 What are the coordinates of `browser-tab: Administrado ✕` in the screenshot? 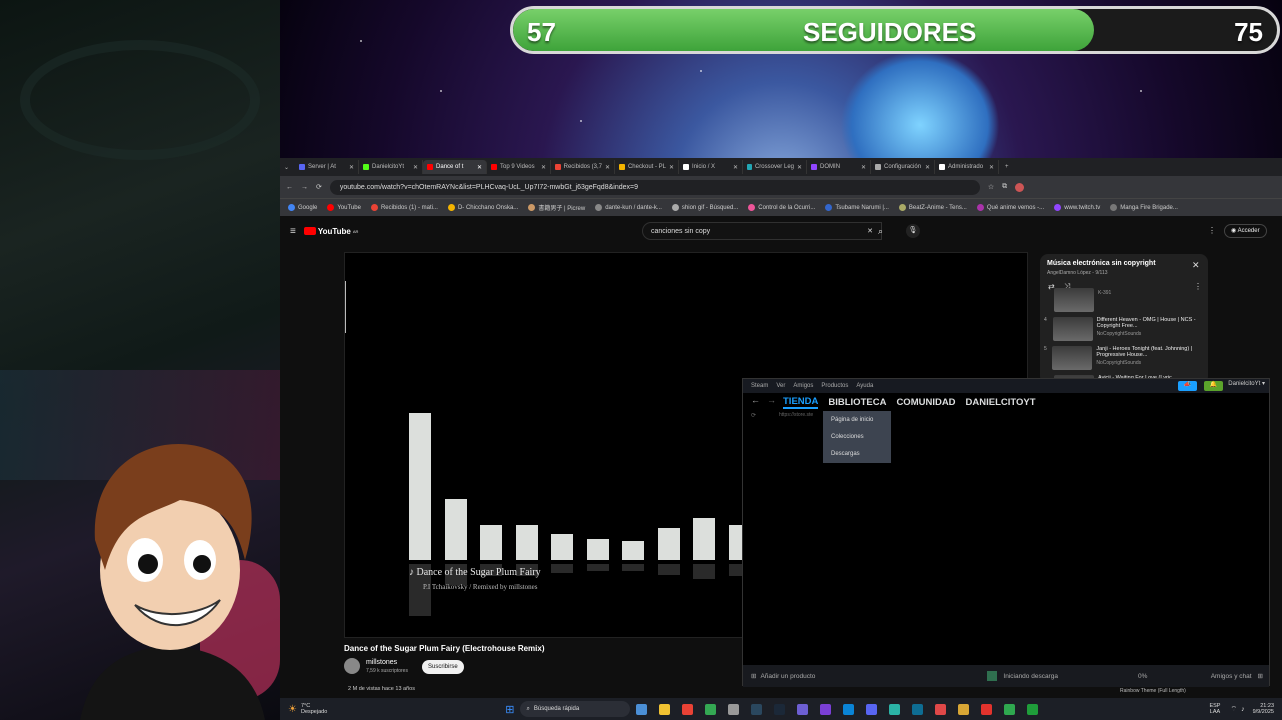 It's located at (967, 167).